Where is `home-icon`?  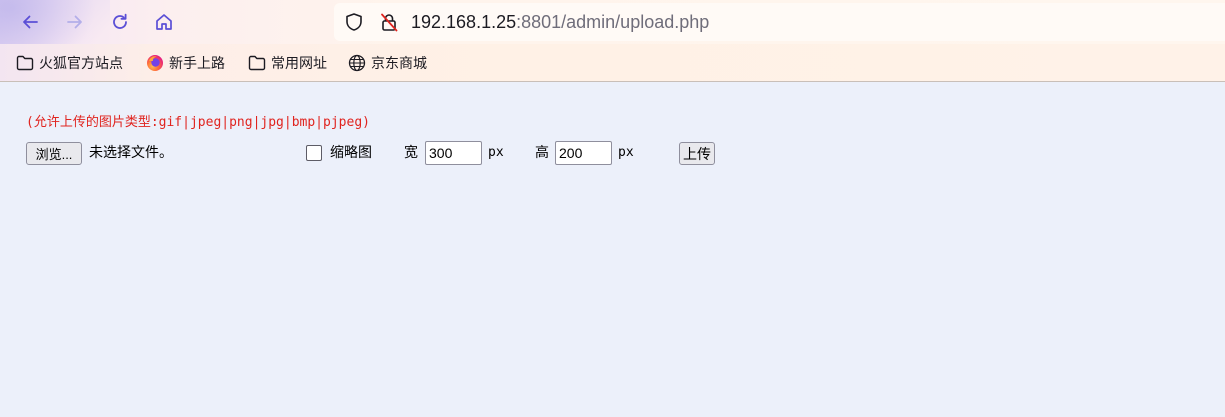
home-icon is located at coordinates (164, 22).